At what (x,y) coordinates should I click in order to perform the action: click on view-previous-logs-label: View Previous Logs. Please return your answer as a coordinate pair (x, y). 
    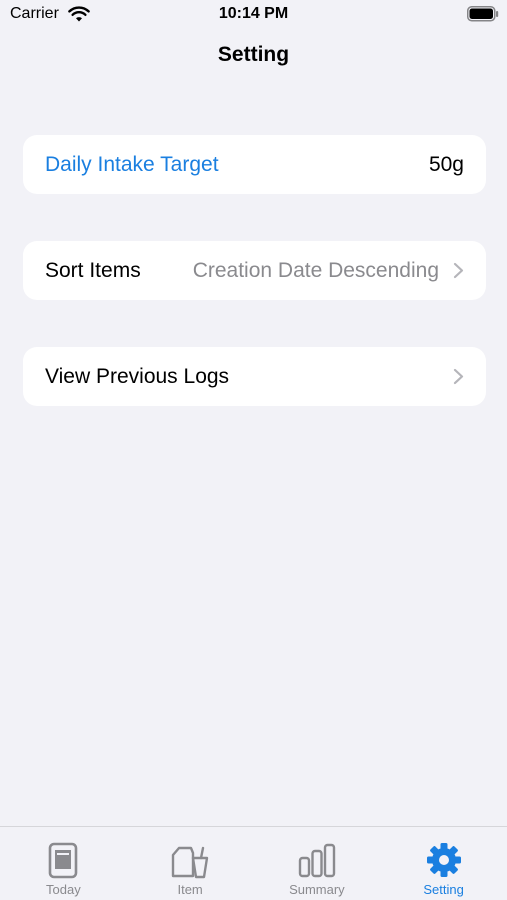
    Looking at the image, I should click on (137, 376).